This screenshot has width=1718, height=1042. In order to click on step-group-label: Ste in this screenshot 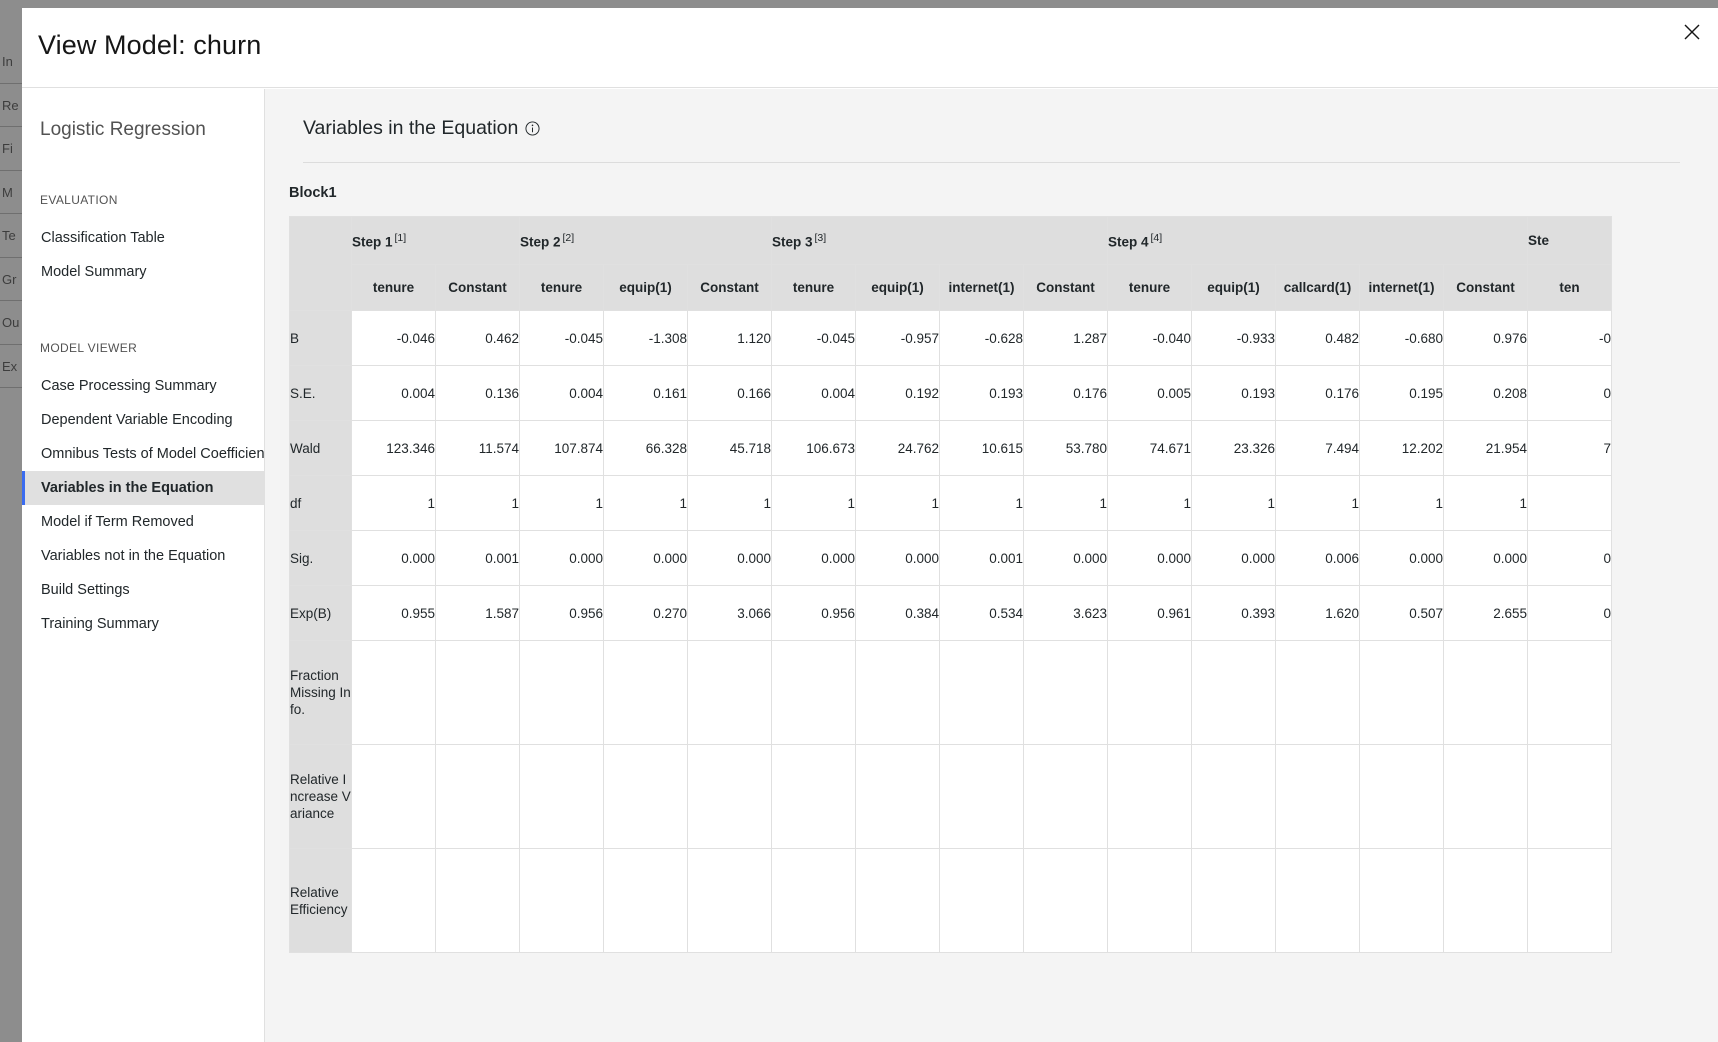, I will do `click(1539, 240)`.